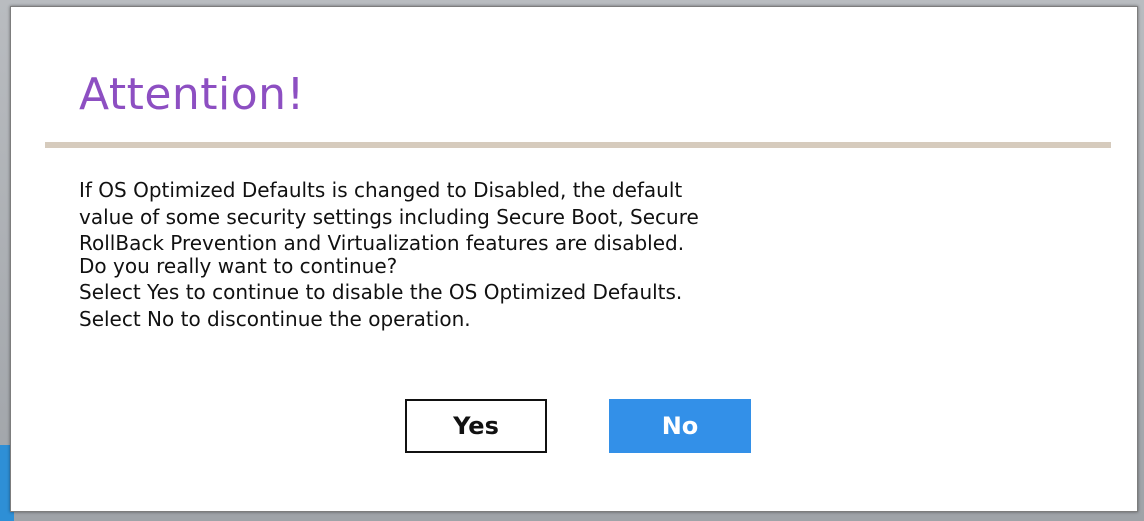 The height and width of the screenshot is (521, 1144). Describe the element at coordinates (578, 145) in the screenshot. I see `title-divider` at that location.